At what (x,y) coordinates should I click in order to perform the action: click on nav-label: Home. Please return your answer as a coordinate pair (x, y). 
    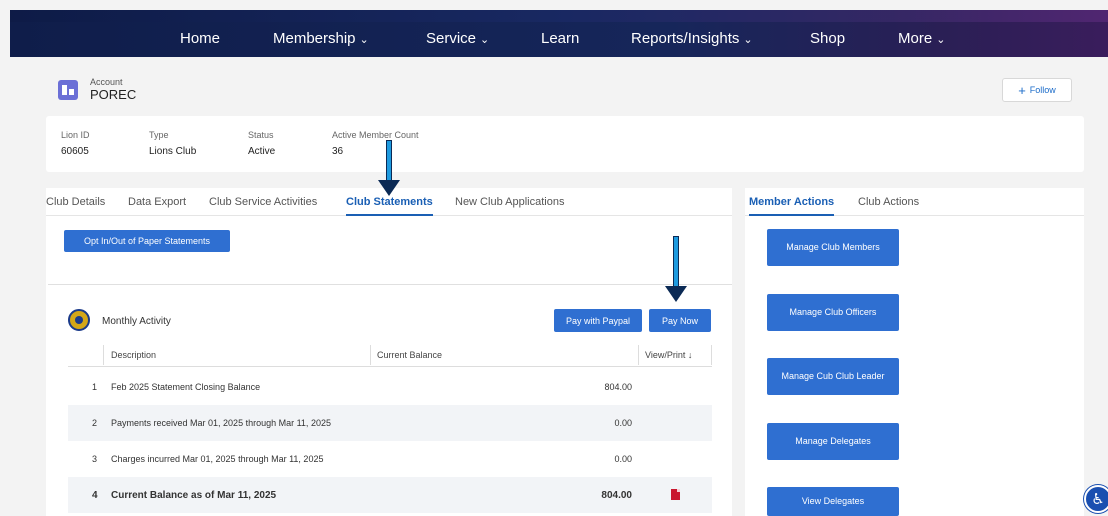
    Looking at the image, I should click on (200, 38).